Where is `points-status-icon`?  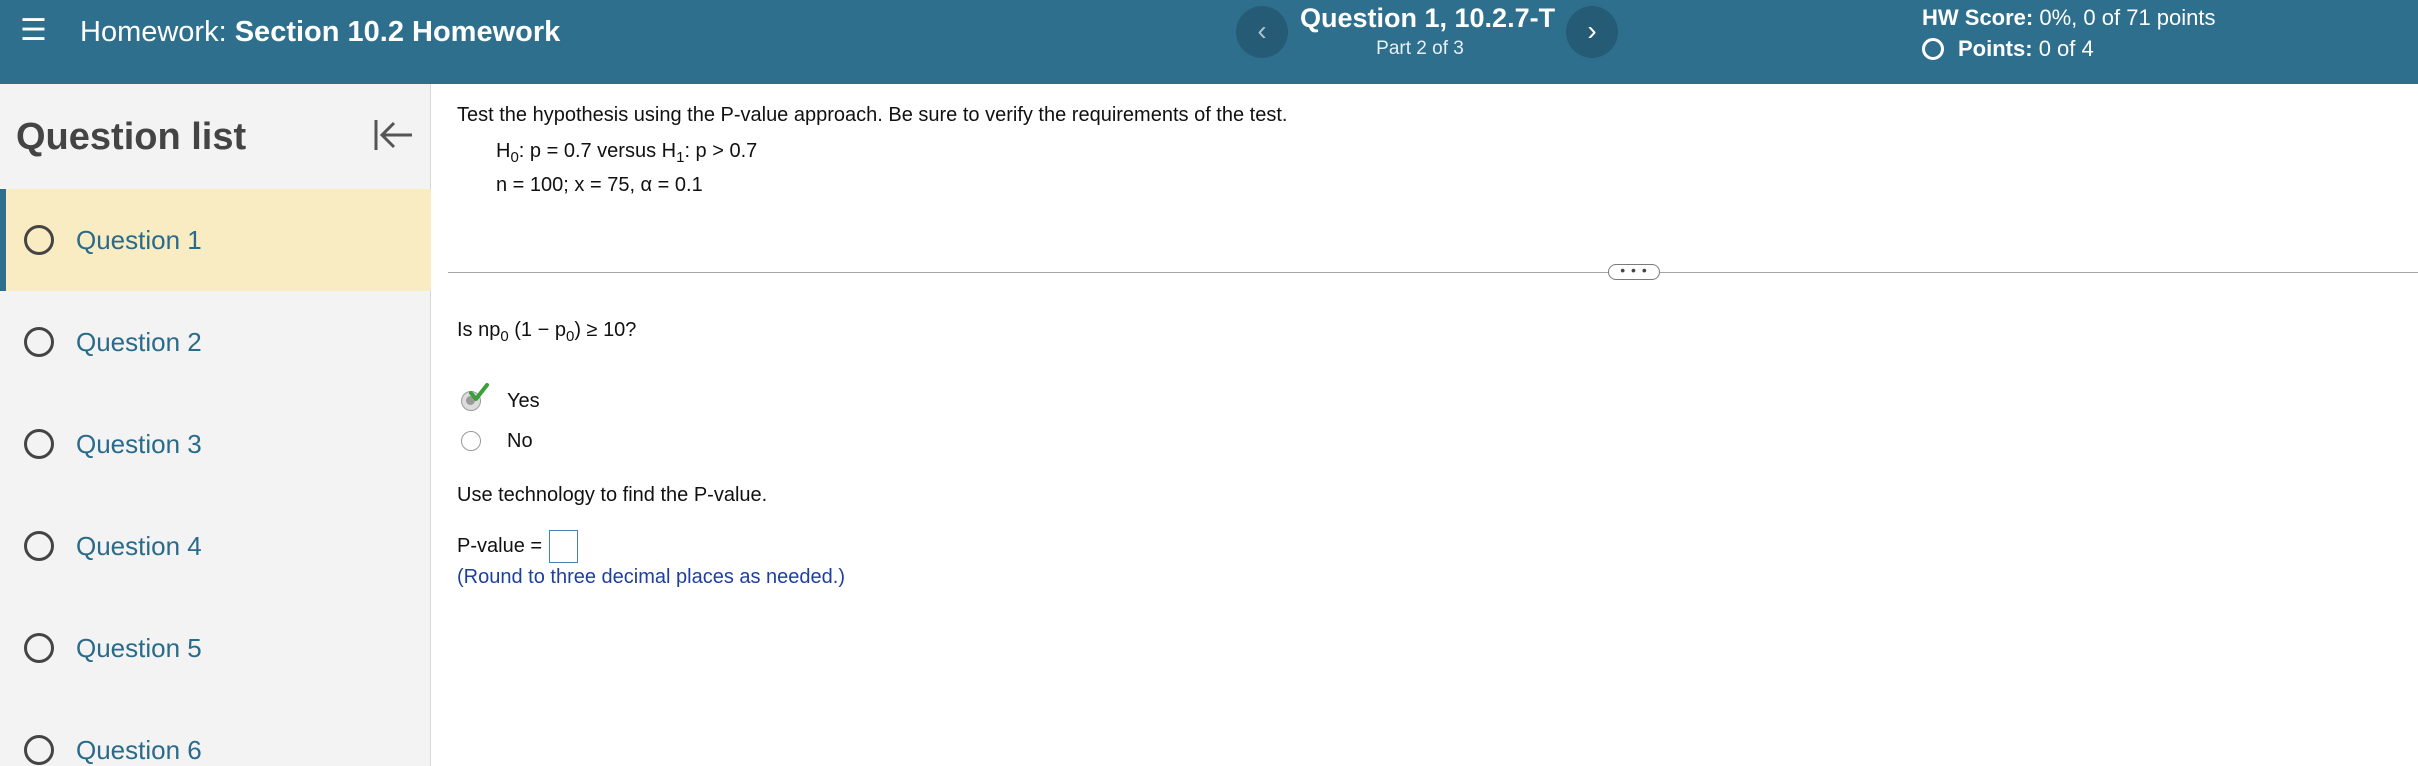
points-status-icon is located at coordinates (1933, 49).